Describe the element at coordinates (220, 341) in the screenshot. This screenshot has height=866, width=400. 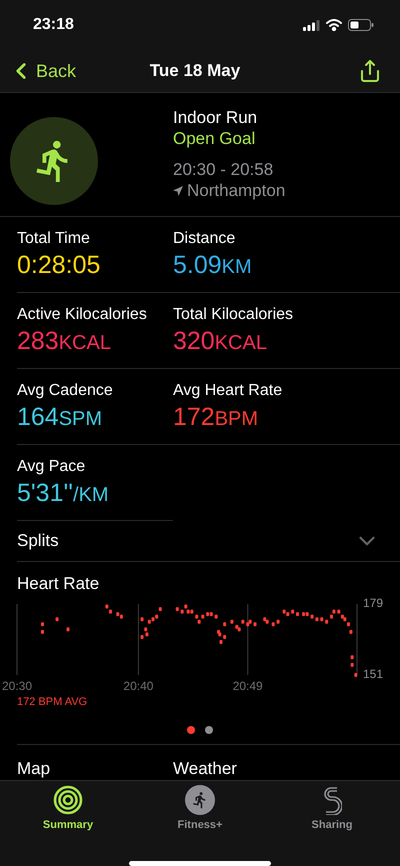
I see `metric-value: 320KCAL` at that location.